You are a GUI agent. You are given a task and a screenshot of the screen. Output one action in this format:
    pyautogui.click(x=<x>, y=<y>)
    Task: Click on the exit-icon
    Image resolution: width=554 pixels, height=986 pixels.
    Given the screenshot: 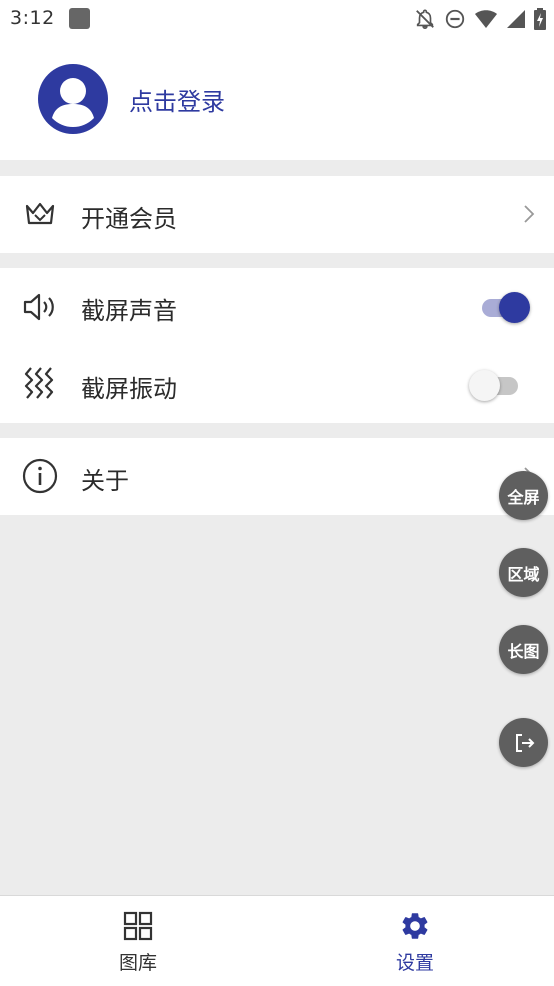 What is the action you would take?
    pyautogui.click(x=524, y=742)
    